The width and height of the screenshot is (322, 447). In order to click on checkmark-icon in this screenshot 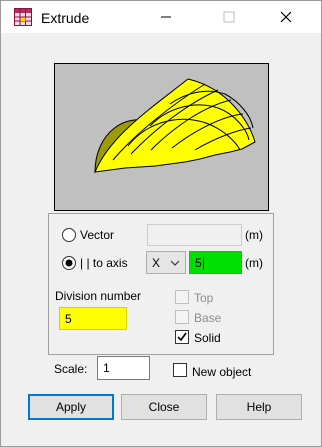, I will do `click(182, 337)`.